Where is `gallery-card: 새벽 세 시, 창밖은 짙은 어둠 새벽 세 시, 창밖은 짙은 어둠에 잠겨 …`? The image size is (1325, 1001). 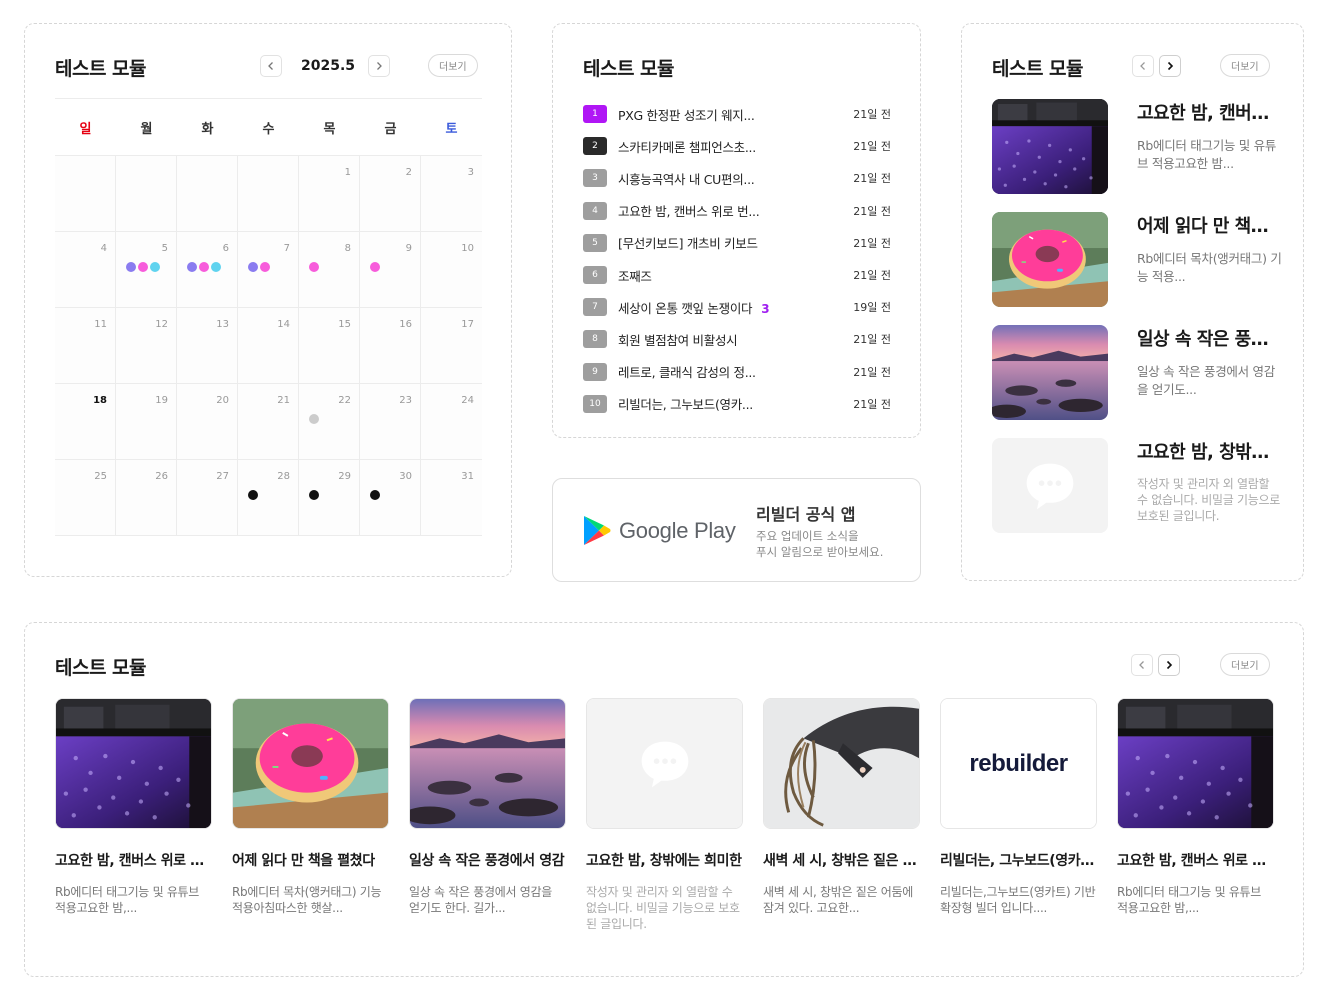 gallery-card: 새벽 세 시, 창밖은 짙은 어둠 새벽 세 시, 창밖은 짙은 어둠에 잠겨 … is located at coordinates (841, 807).